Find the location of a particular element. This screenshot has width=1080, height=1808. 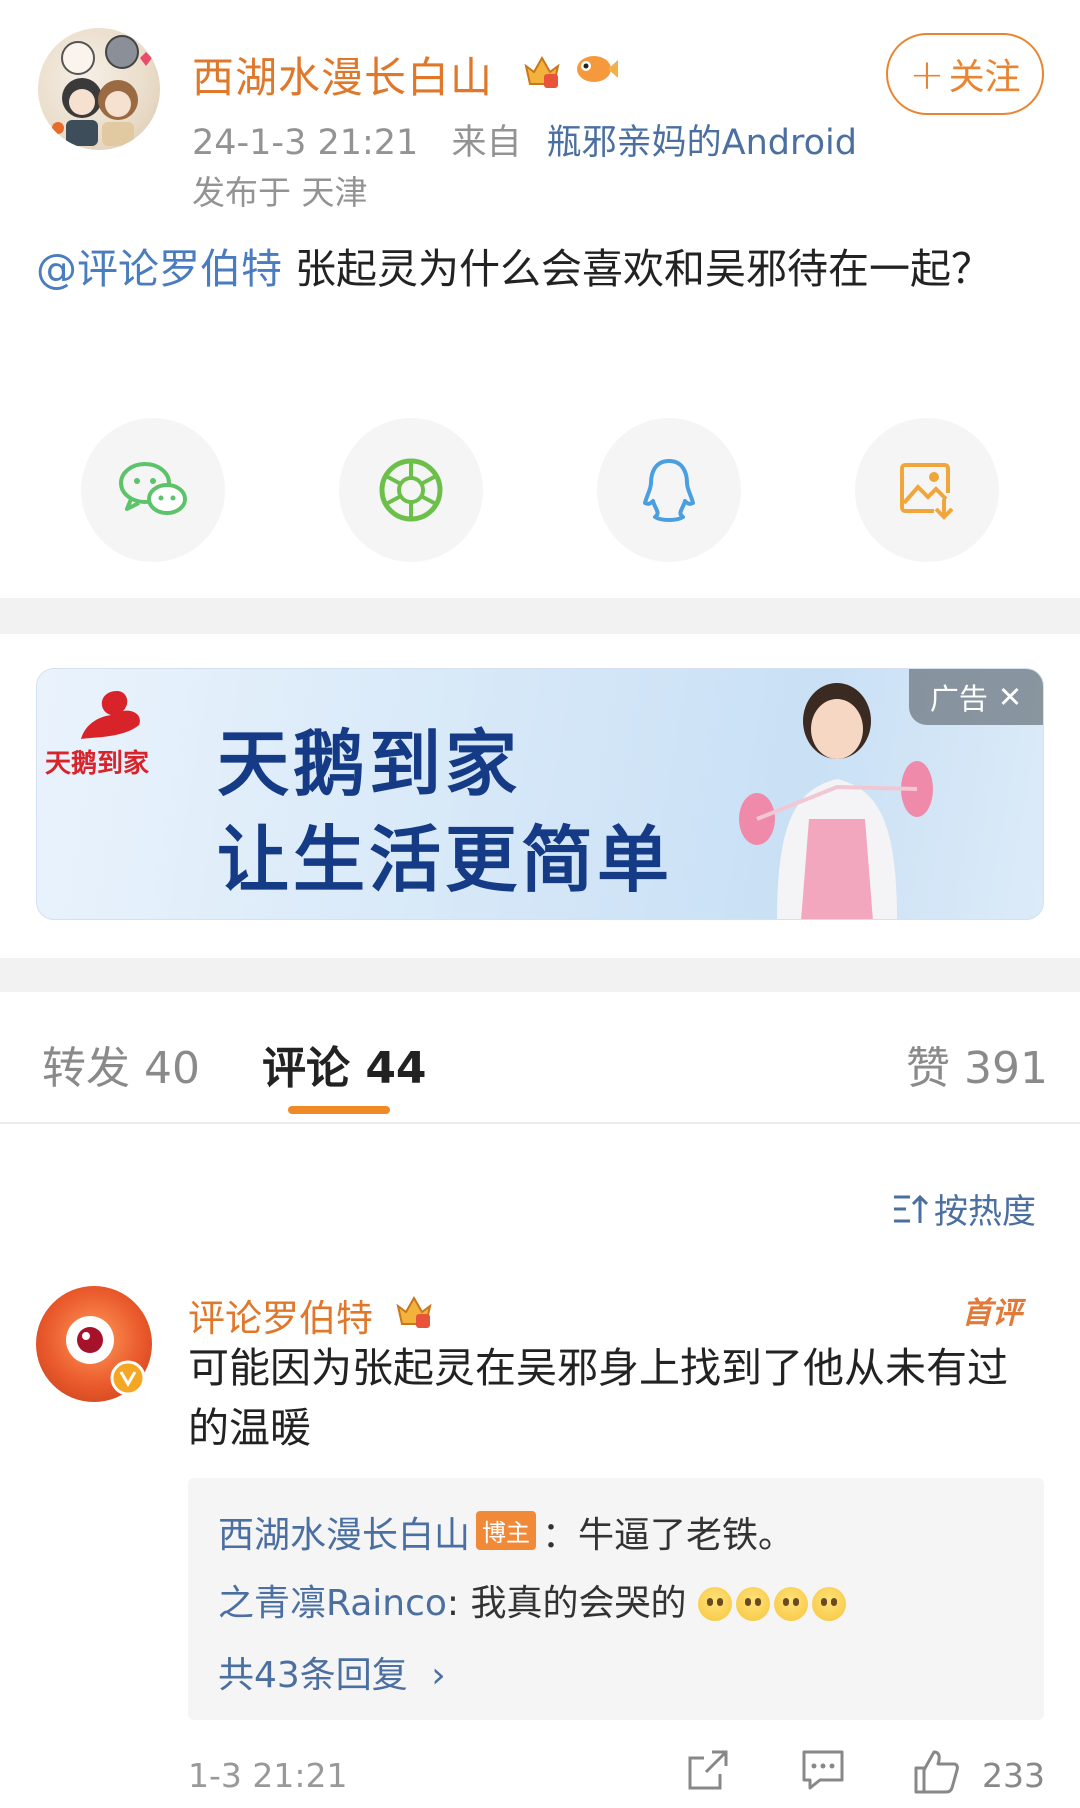

share-comment-icon is located at coordinates (708, 1770).